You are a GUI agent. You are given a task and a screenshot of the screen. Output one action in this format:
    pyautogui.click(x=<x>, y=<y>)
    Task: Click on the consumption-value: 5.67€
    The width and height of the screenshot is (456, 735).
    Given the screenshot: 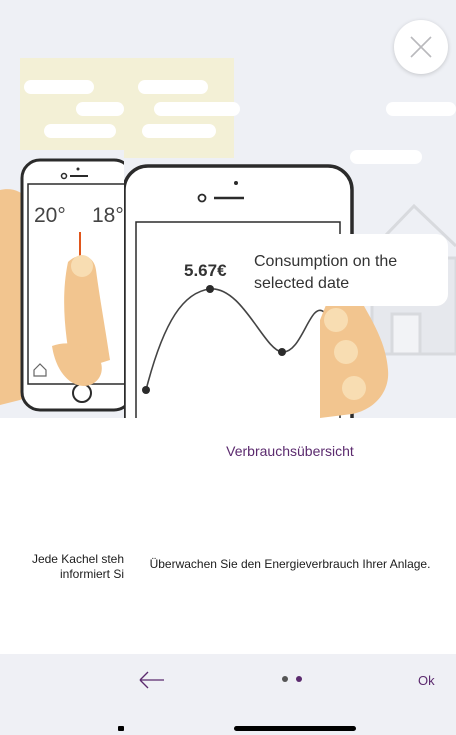 What is the action you would take?
    pyautogui.click(x=205, y=270)
    